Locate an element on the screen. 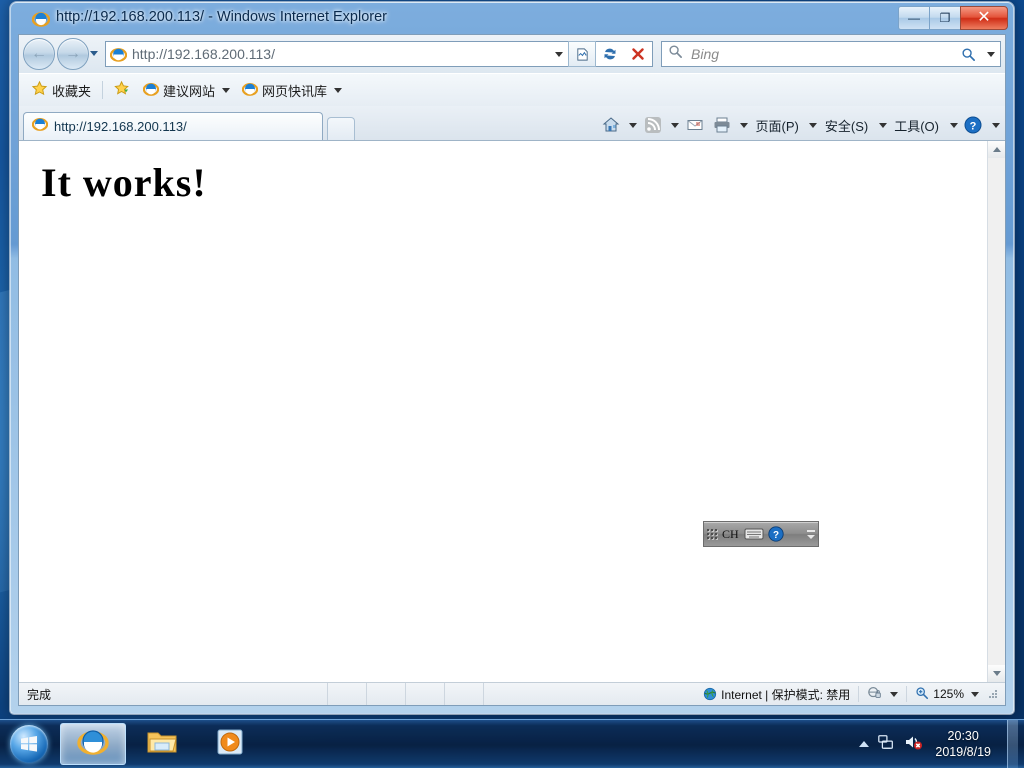 This screenshot has width=1024, height=768. language-bar-controls is located at coordinates (811, 534).